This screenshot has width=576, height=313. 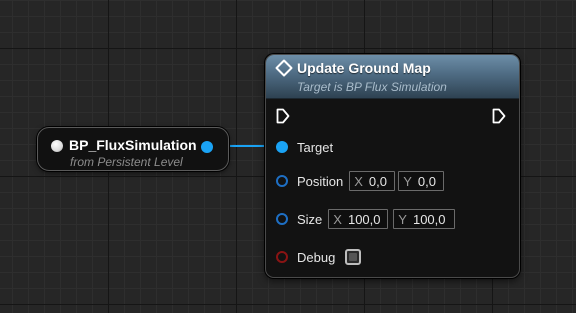 I want to click on size-y-axis-label: Y, so click(x=402, y=219).